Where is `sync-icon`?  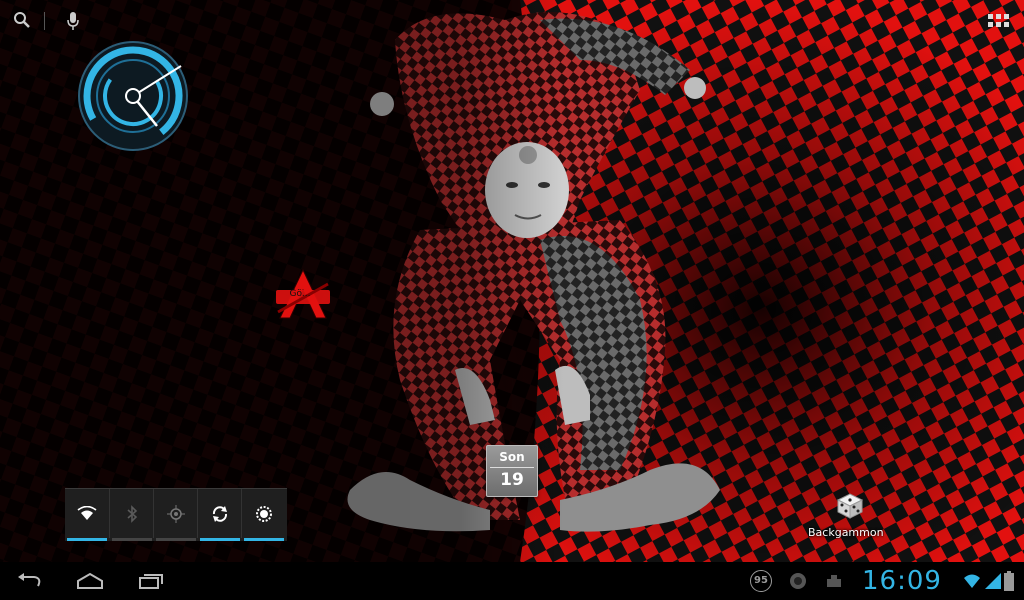 sync-icon is located at coordinates (220, 513).